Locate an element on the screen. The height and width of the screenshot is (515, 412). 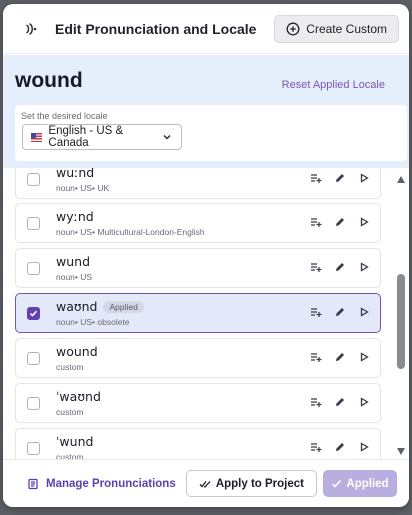
manage-pronunciations-link: Manage Pronunciations is located at coordinates (101, 484).